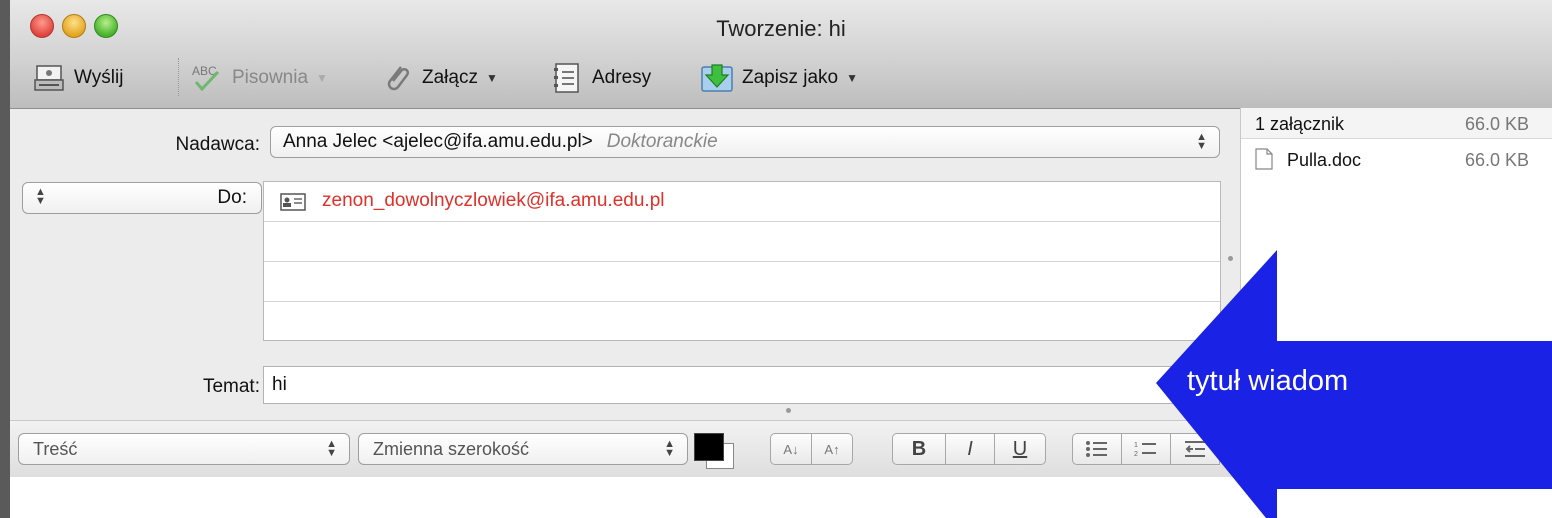 The height and width of the screenshot is (518, 1552). What do you see at coordinates (178, 77) in the screenshot?
I see `toolbar-separator` at bounding box center [178, 77].